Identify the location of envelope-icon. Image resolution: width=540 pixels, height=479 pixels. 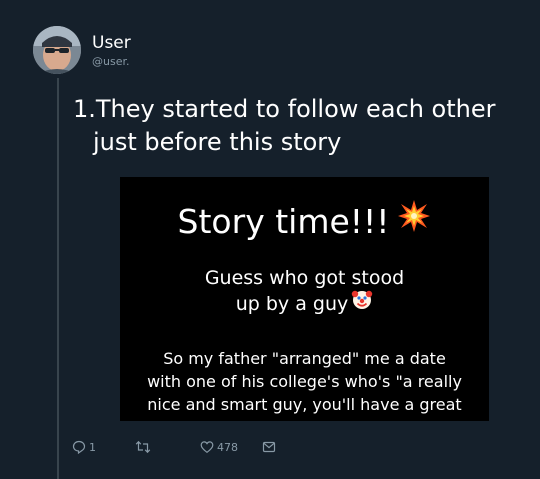
(269, 447).